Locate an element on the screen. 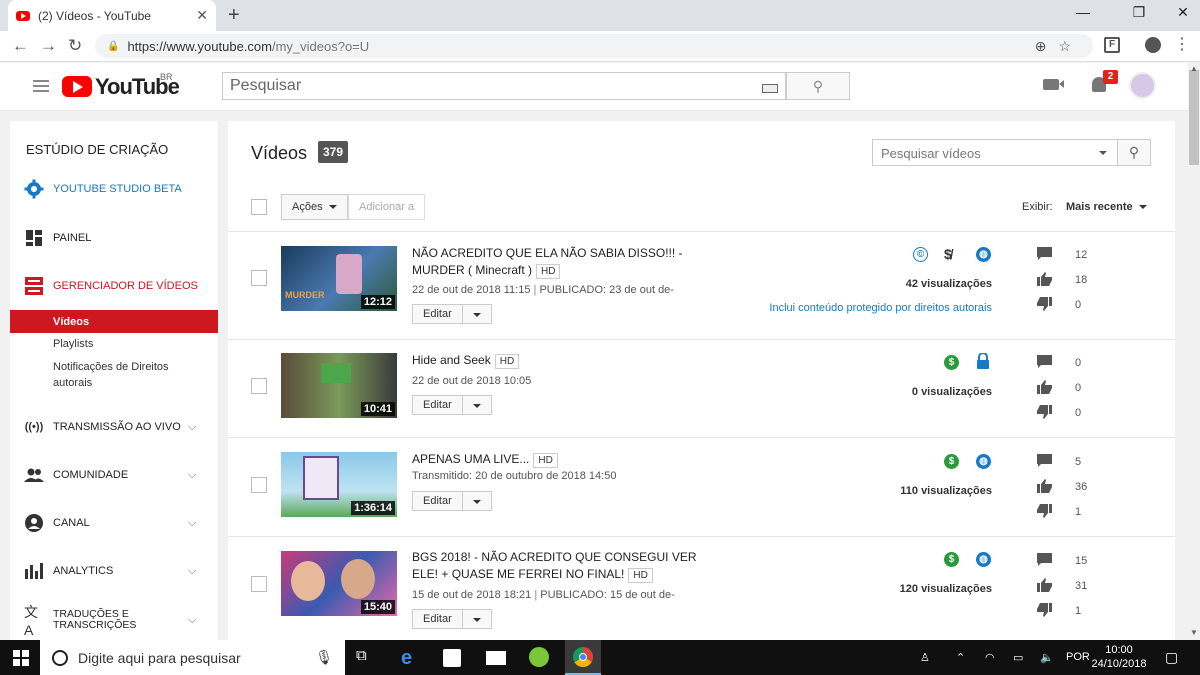 This screenshot has width=1200, height=675. sidebar-item-translations: 文A TRADUÇÕES E TRANSCRIÇÕES ⌵ is located at coordinates (114, 621).